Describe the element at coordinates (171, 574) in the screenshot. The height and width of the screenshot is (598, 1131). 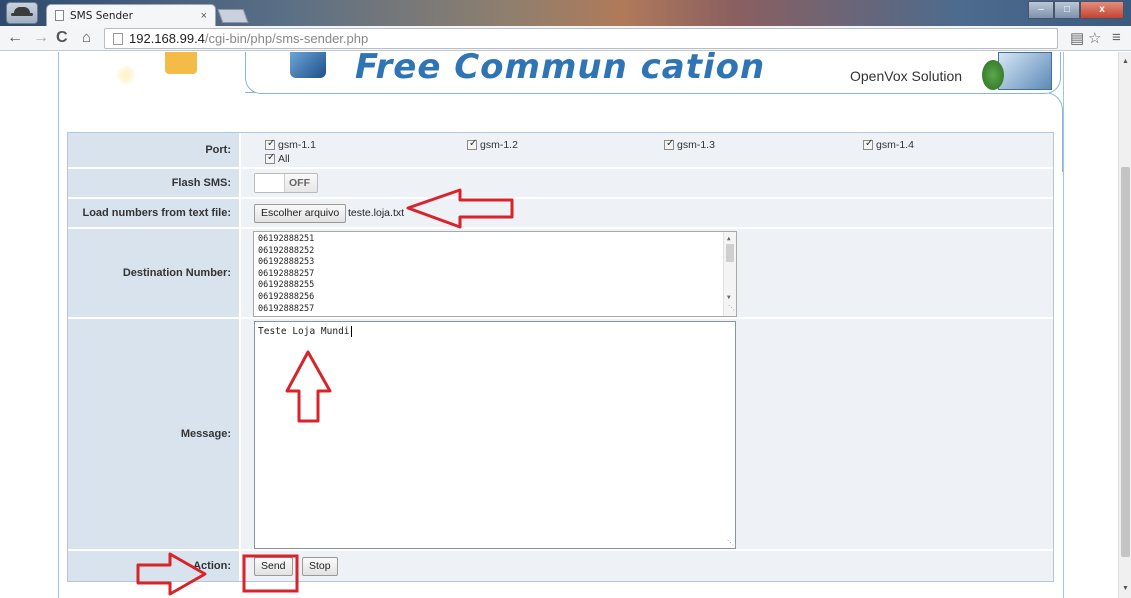
I see `right-arrow-annotation-icon` at that location.